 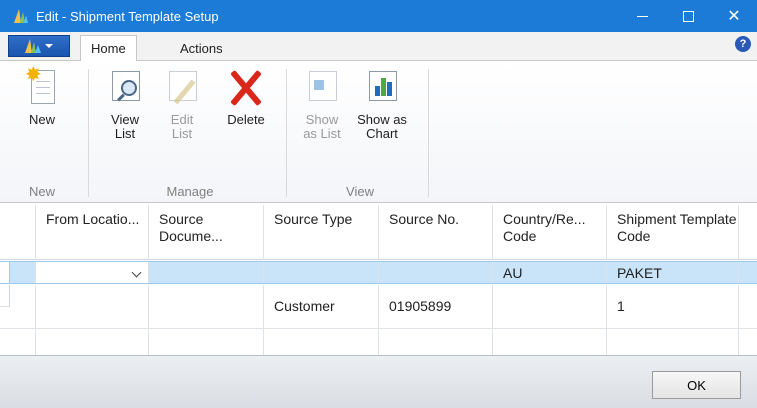 What do you see at coordinates (436, 306) in the screenshot?
I see `table-cell: 01905899` at bounding box center [436, 306].